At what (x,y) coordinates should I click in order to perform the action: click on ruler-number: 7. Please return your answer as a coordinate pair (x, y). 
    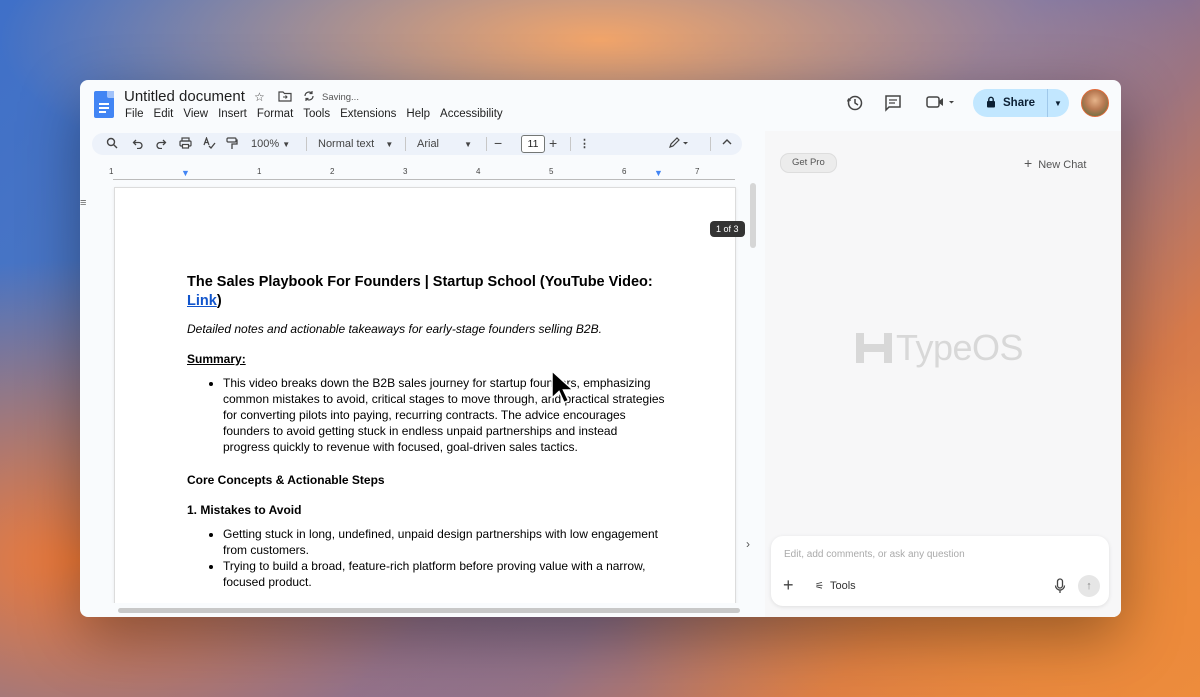
    Looking at the image, I should click on (697, 171).